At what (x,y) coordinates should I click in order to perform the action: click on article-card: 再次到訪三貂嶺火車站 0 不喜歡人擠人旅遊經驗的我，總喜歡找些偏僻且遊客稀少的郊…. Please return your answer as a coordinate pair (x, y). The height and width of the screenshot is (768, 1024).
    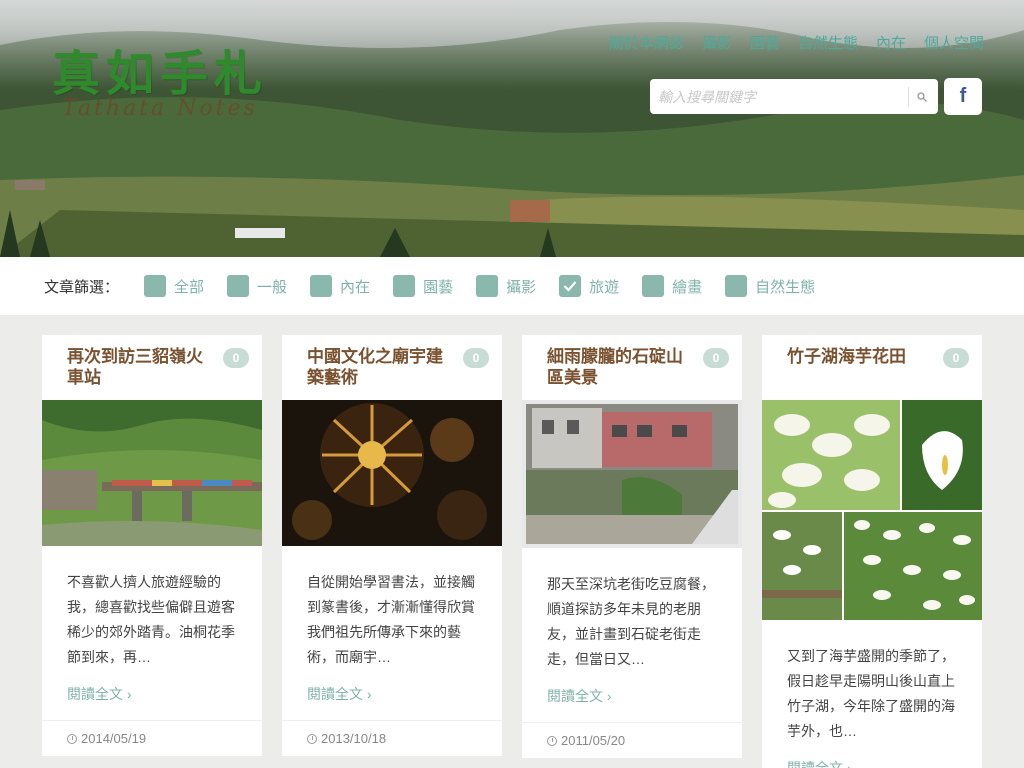
    Looking at the image, I should click on (152, 545).